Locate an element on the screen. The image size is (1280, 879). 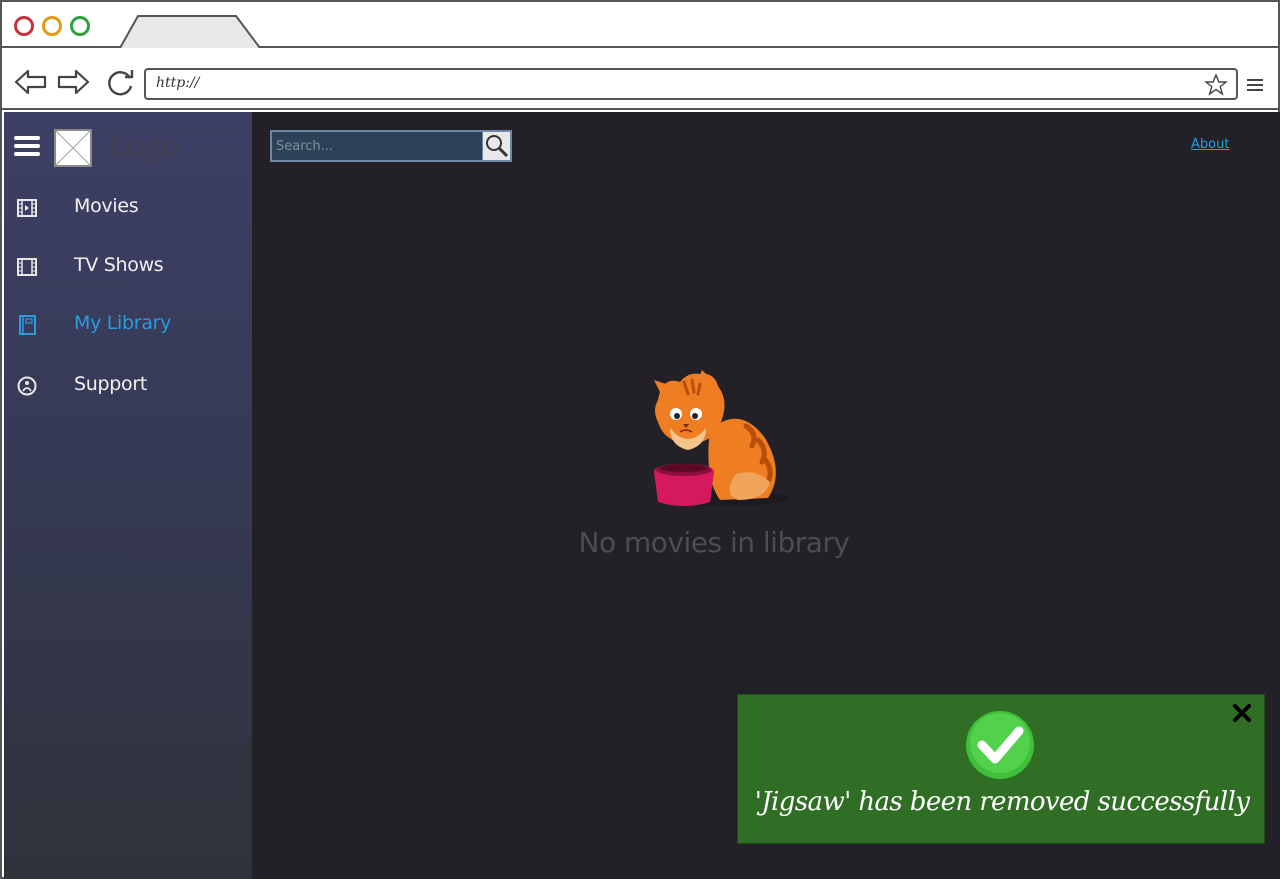
reload-icon is located at coordinates (121, 82).